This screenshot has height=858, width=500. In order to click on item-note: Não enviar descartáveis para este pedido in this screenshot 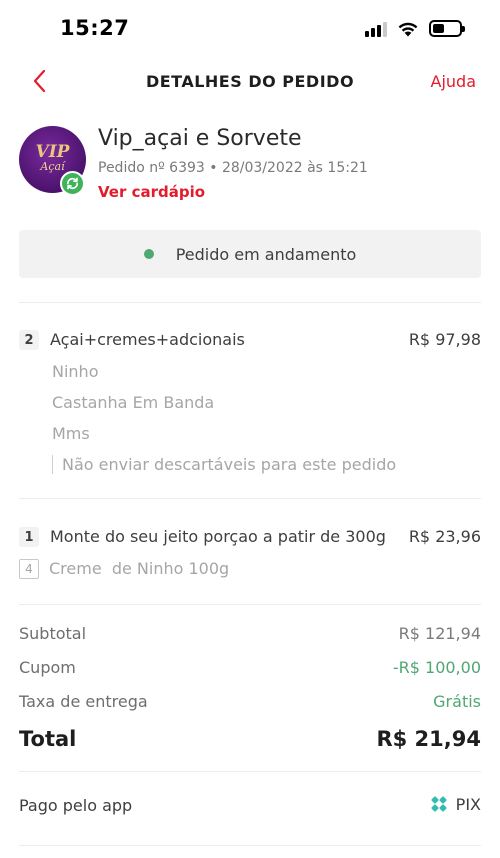, I will do `click(224, 464)`.